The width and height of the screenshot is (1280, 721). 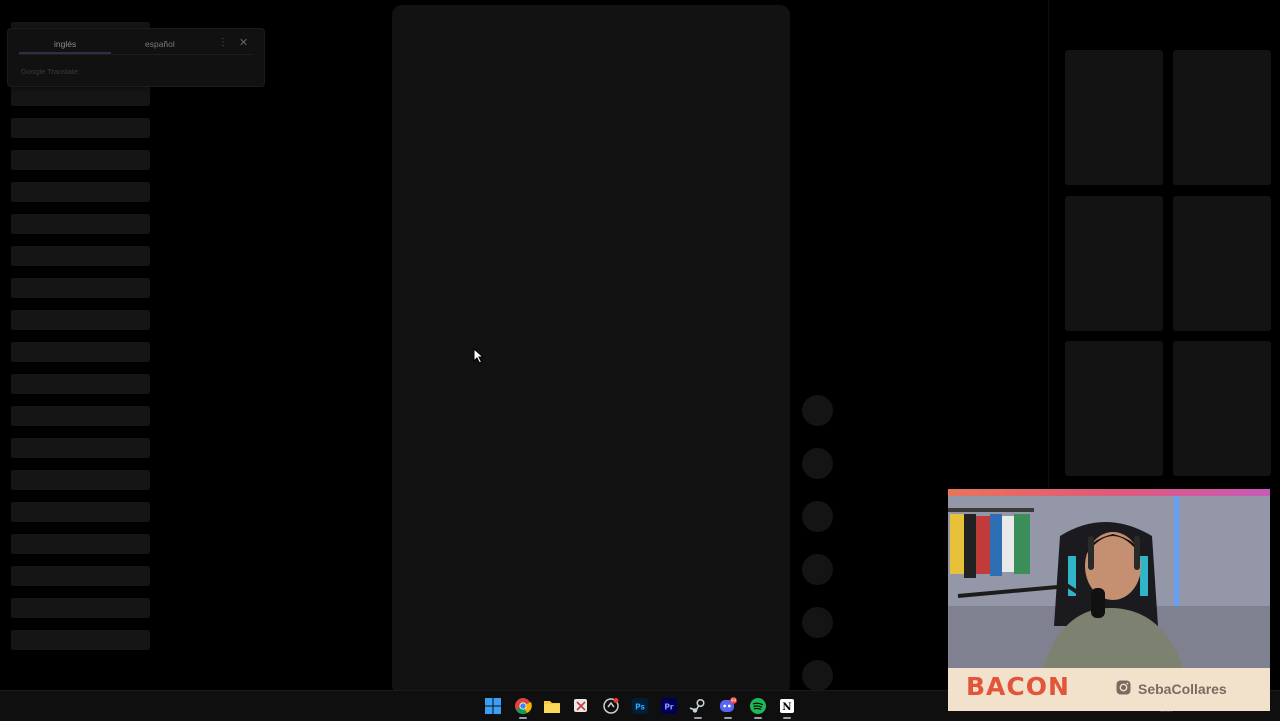 What do you see at coordinates (493, 706) in the screenshot?
I see `windows-start-icon` at bounding box center [493, 706].